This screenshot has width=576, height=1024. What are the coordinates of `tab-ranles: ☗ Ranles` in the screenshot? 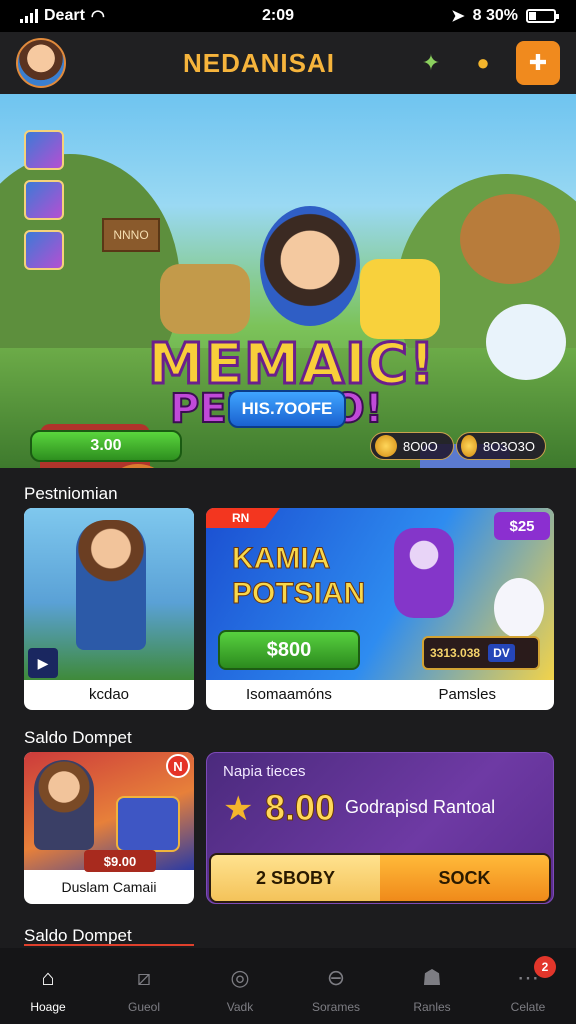 It's located at (432, 986).